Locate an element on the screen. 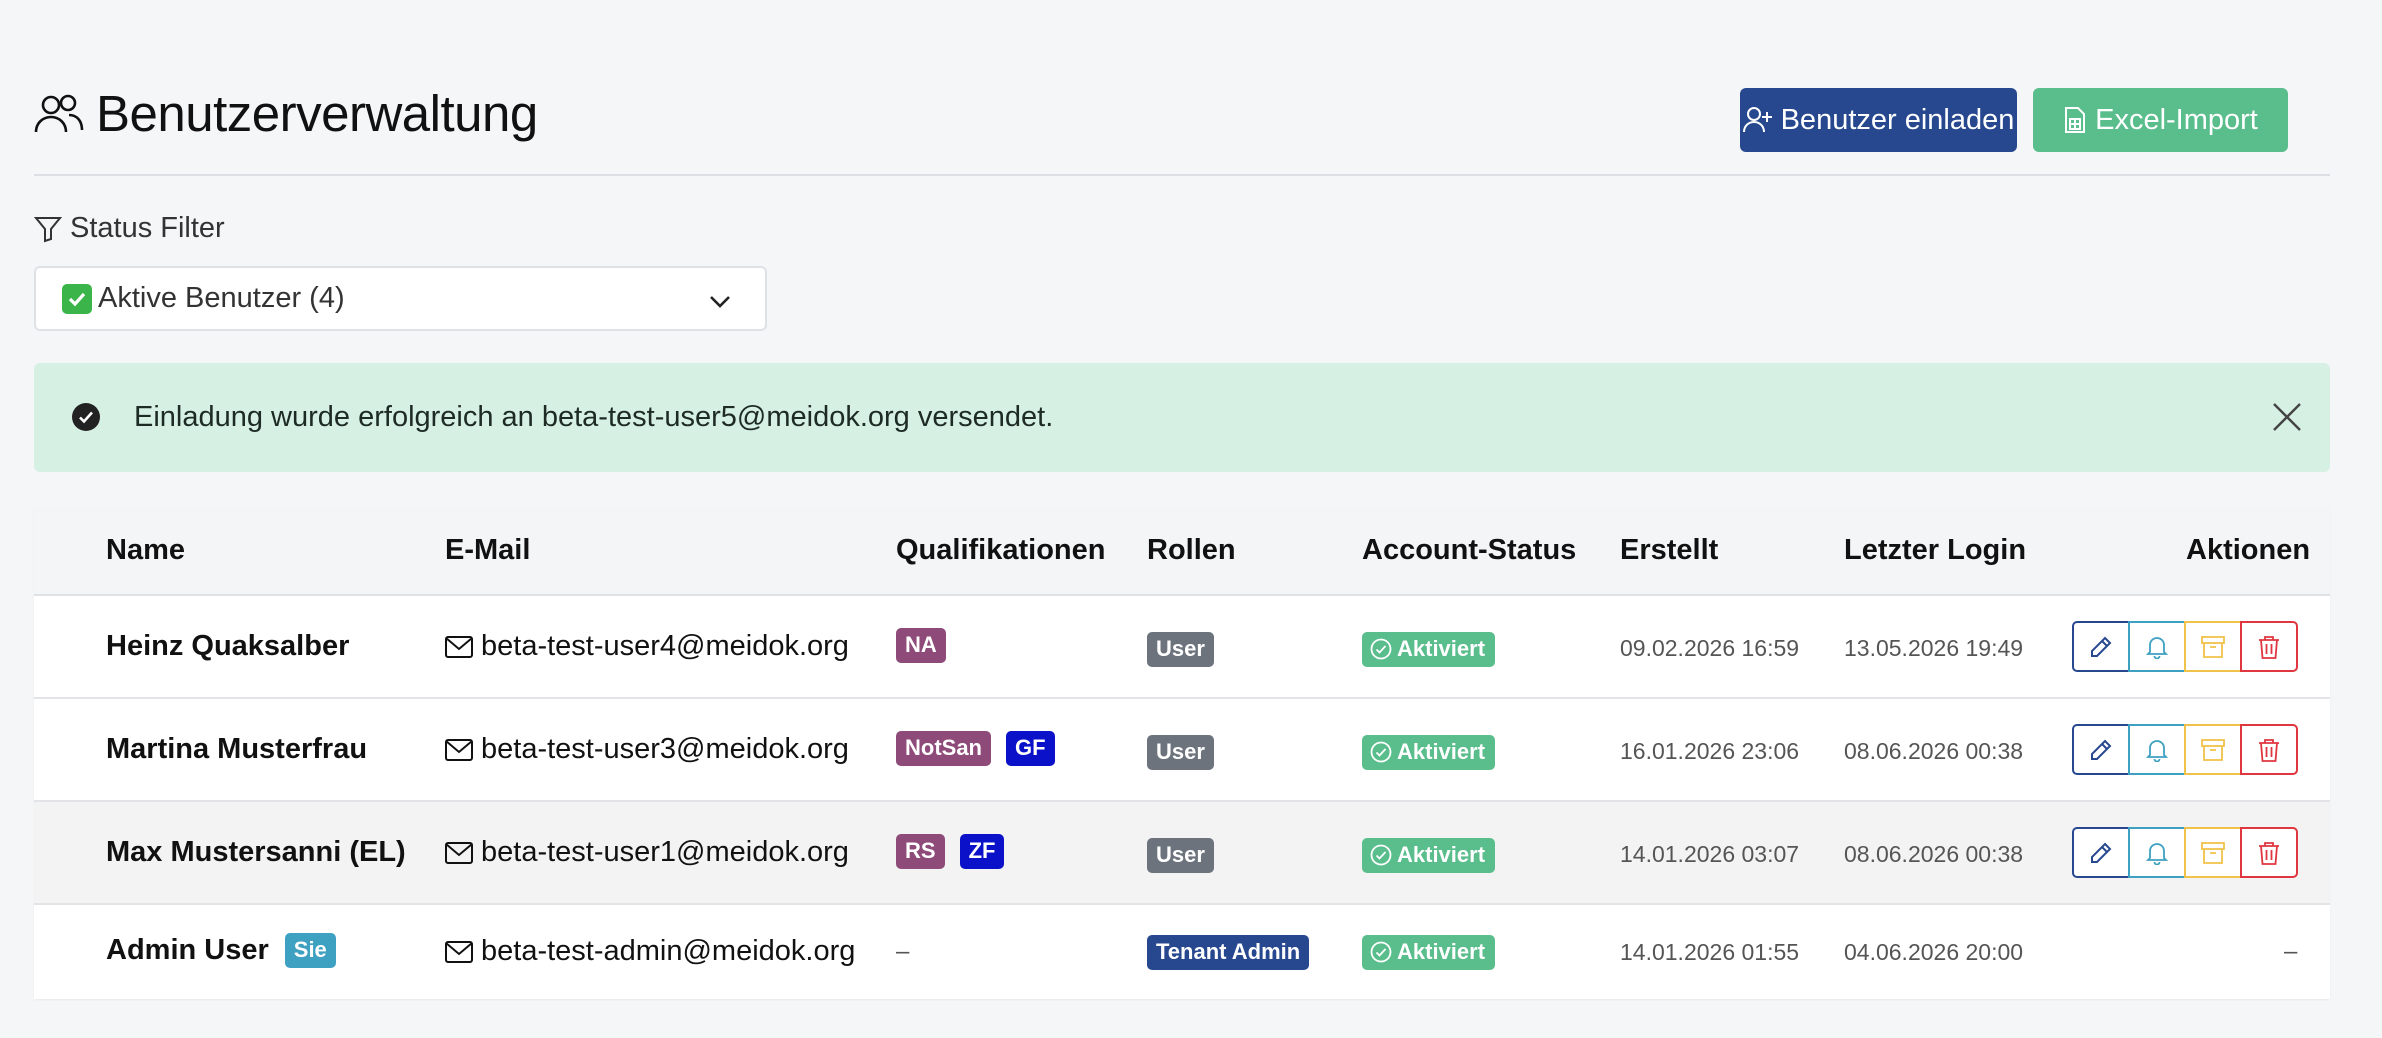 The image size is (2382, 1038). column-header-account-status: Account-Status is located at coordinates (1469, 550).